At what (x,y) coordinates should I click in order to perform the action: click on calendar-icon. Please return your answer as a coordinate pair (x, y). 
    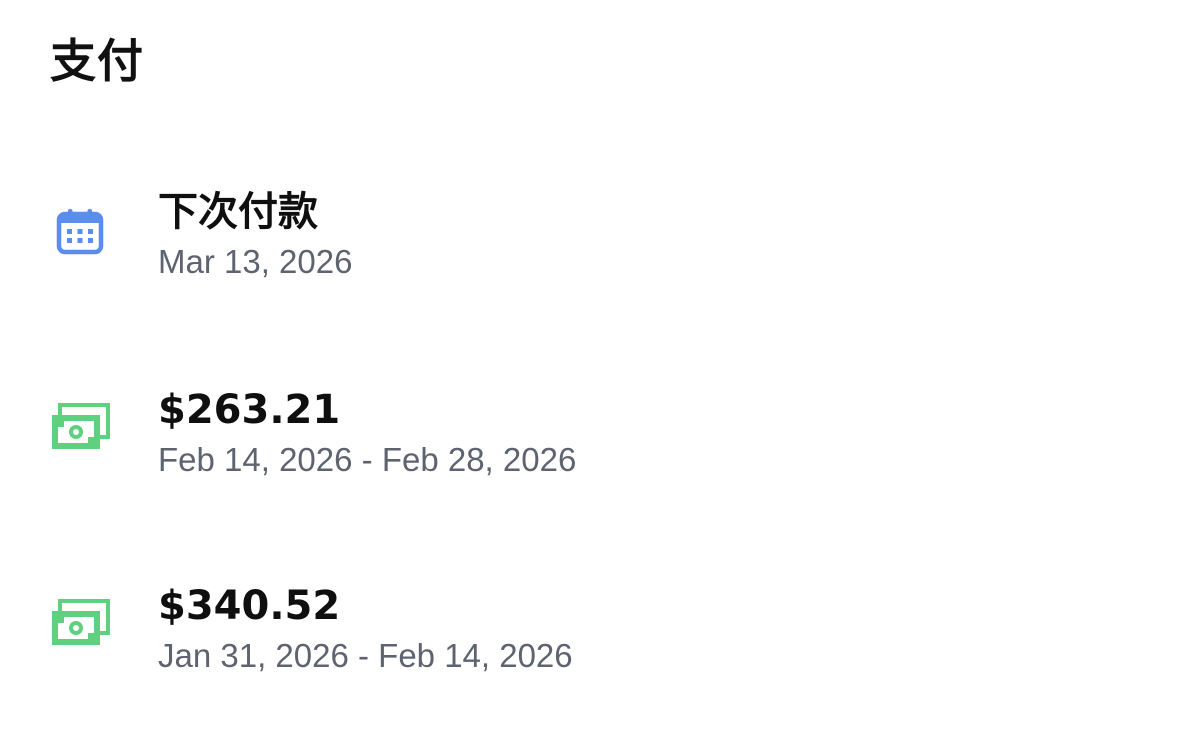
    Looking at the image, I should click on (80, 232).